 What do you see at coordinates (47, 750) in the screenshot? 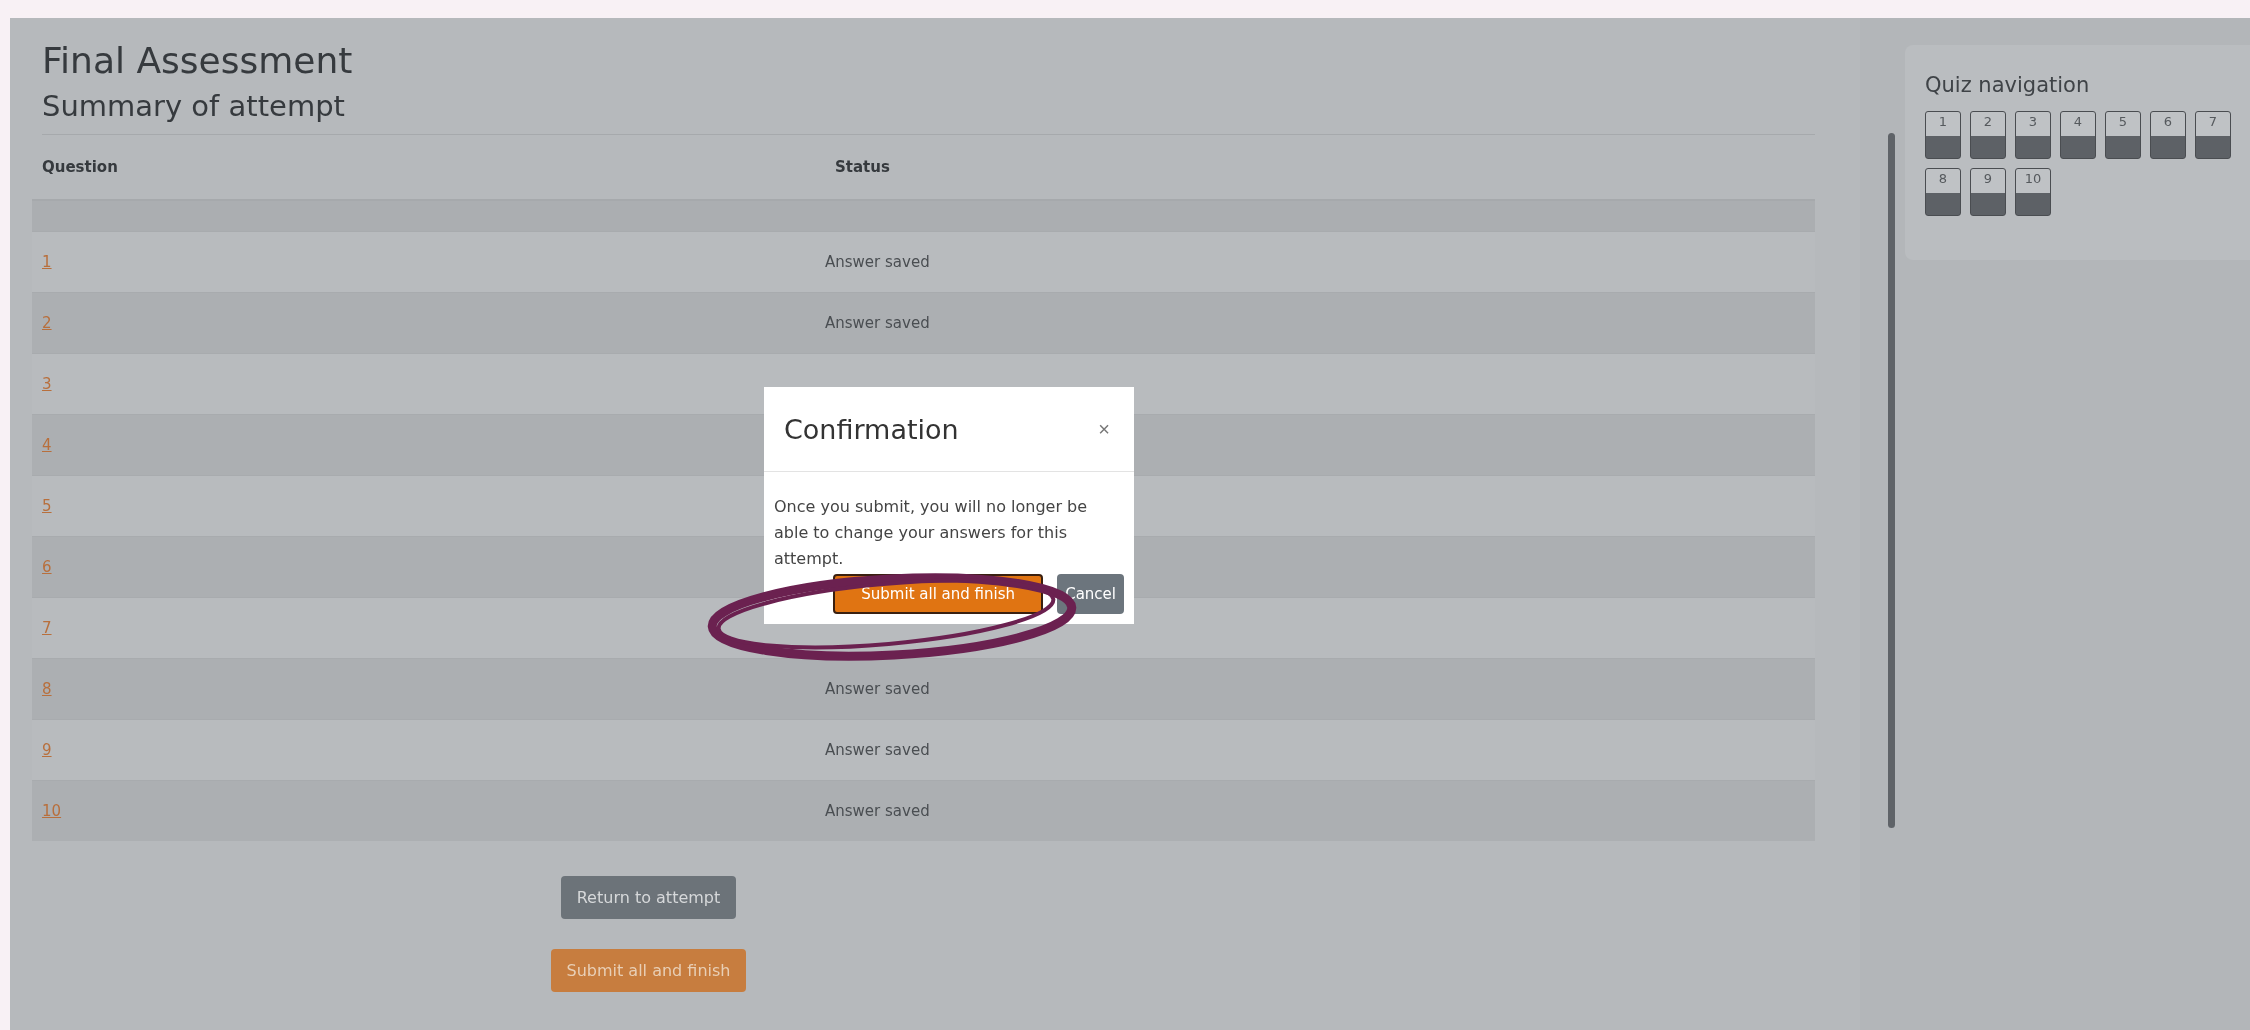
I see `question-link: 9` at bounding box center [47, 750].